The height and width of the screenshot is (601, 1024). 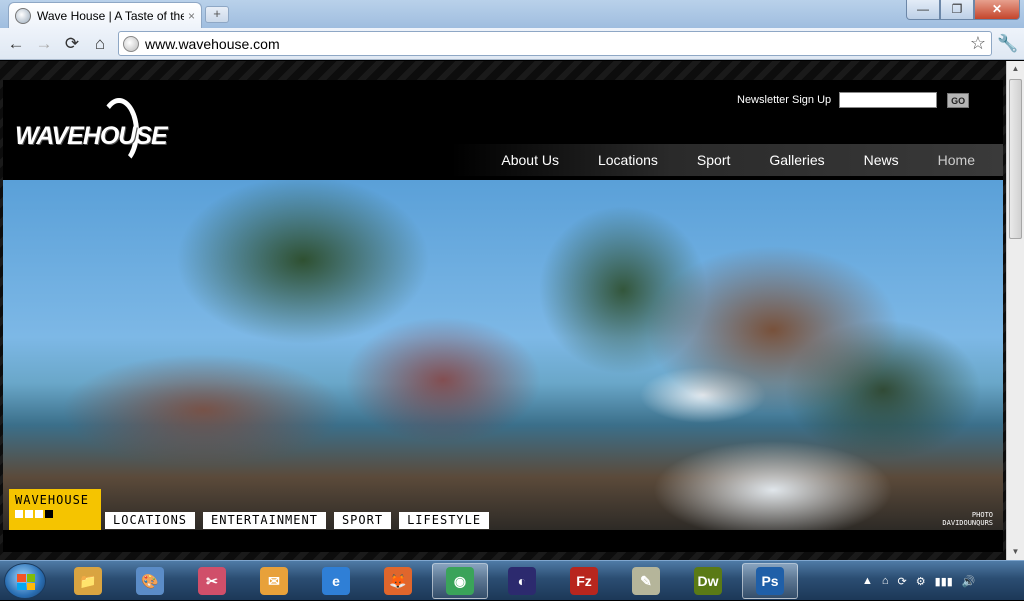 I want to click on photo-credit-name: DAVIDOUNQURS, so click(x=967, y=523).